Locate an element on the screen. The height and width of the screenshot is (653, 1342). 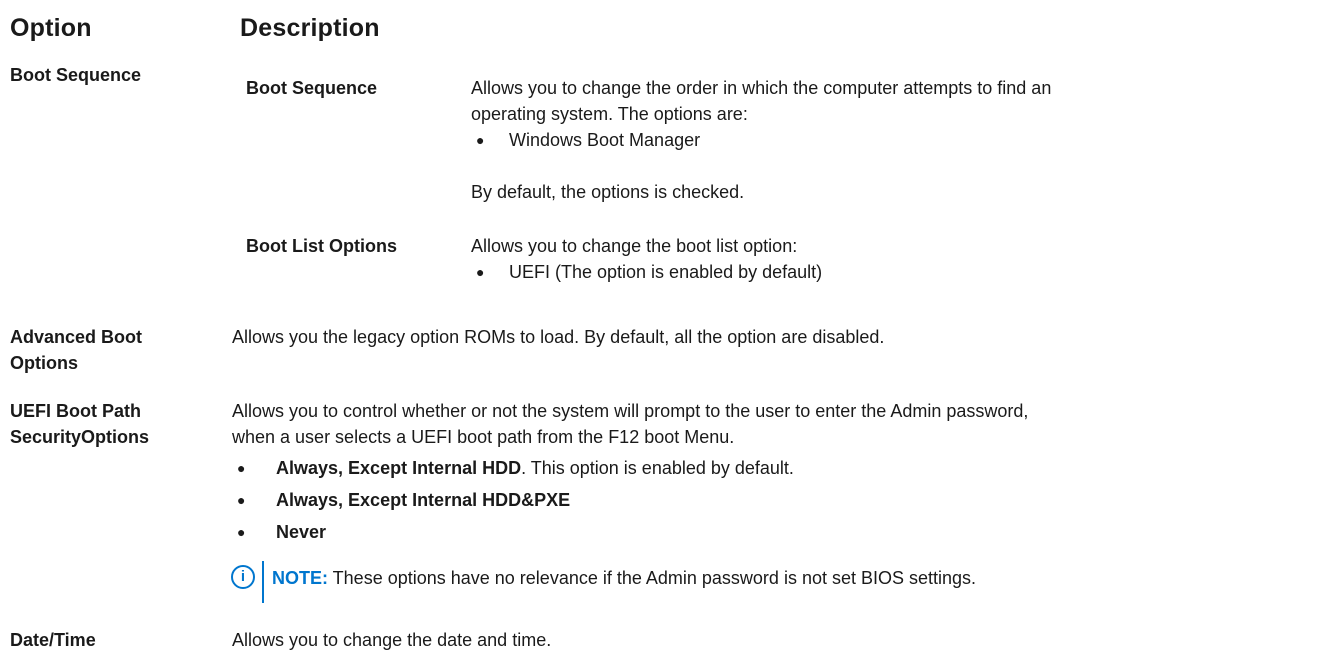
option-advanced-boot-line1: Advanced Boot is located at coordinates (76, 337).